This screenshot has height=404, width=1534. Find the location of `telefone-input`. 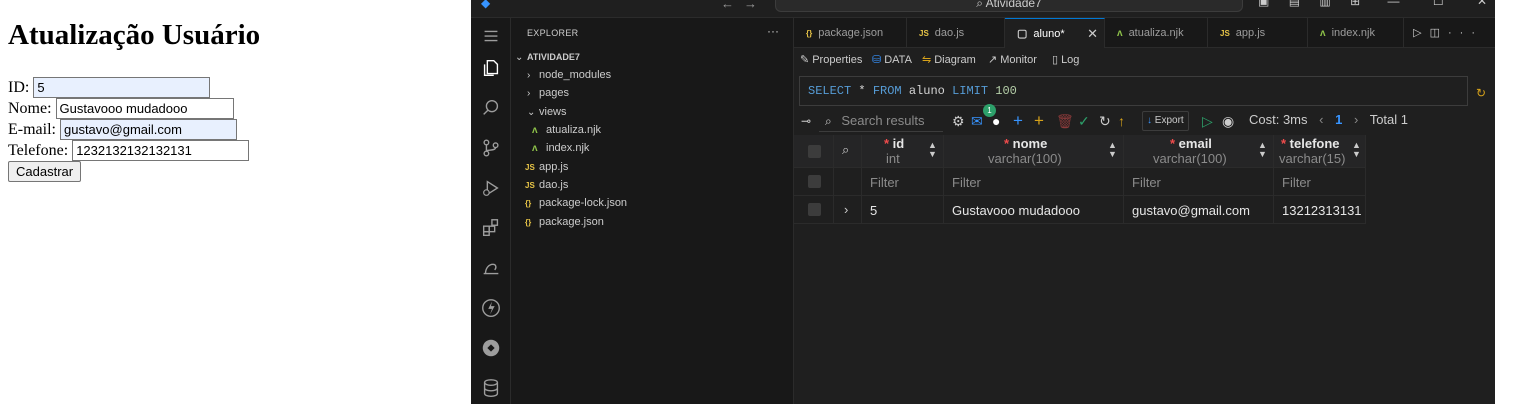

telefone-input is located at coordinates (161, 150).